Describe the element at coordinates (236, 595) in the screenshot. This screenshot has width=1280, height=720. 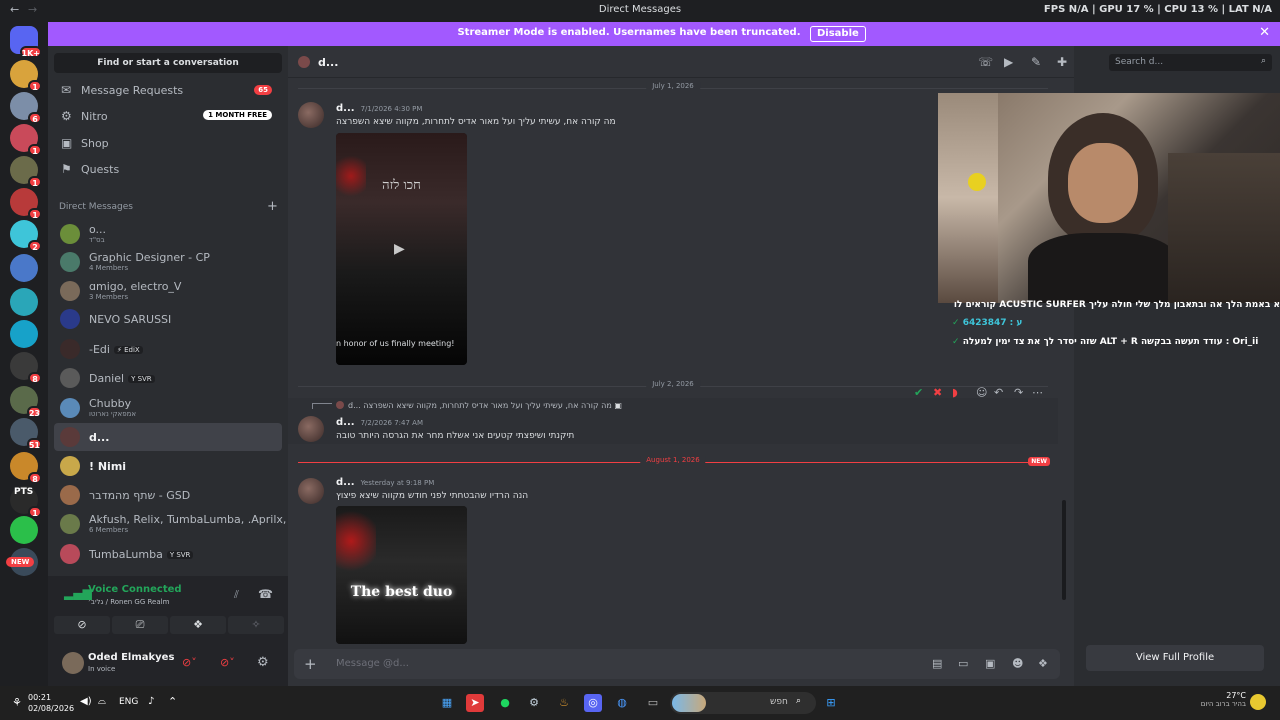
I see `noise-suppression-icon: ⫽` at that location.